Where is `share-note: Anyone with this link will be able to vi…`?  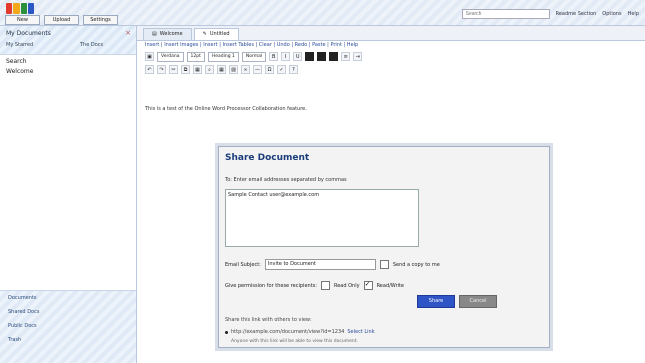
share-note: Anyone with this link will be able to vi… is located at coordinates (294, 341).